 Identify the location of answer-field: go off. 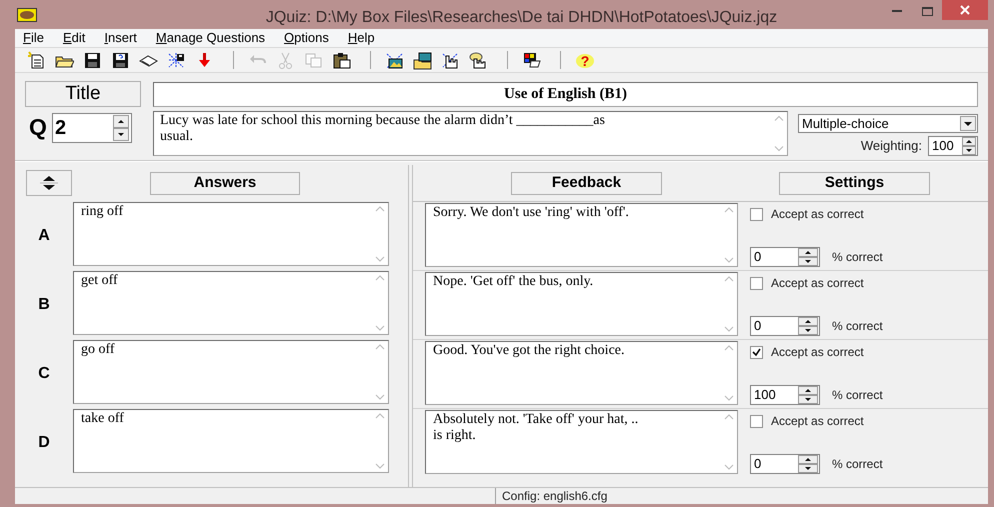
(231, 372).